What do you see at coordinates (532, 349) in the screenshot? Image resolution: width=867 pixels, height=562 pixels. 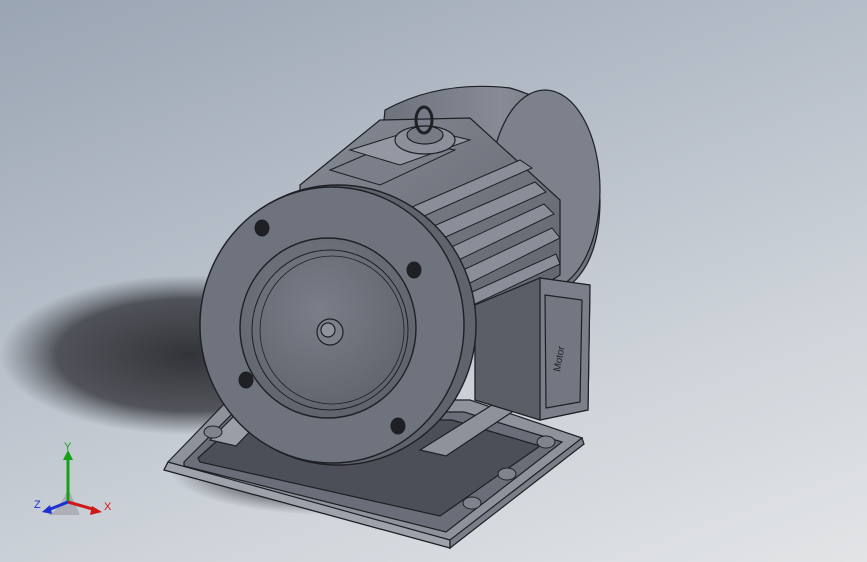 I see `terminal-box: Motor` at bounding box center [532, 349].